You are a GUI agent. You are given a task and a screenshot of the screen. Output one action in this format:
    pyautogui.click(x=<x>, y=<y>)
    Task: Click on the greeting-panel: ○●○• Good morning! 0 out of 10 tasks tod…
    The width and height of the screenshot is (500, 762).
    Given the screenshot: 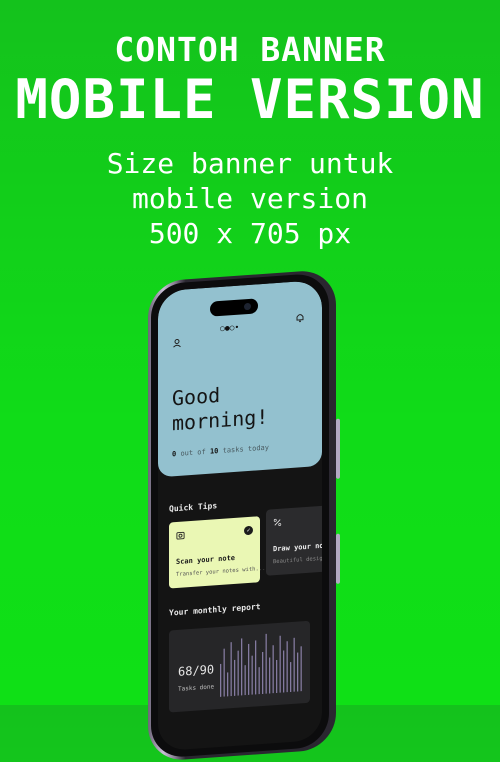 What is the action you would take?
    pyautogui.click(x=240, y=378)
    